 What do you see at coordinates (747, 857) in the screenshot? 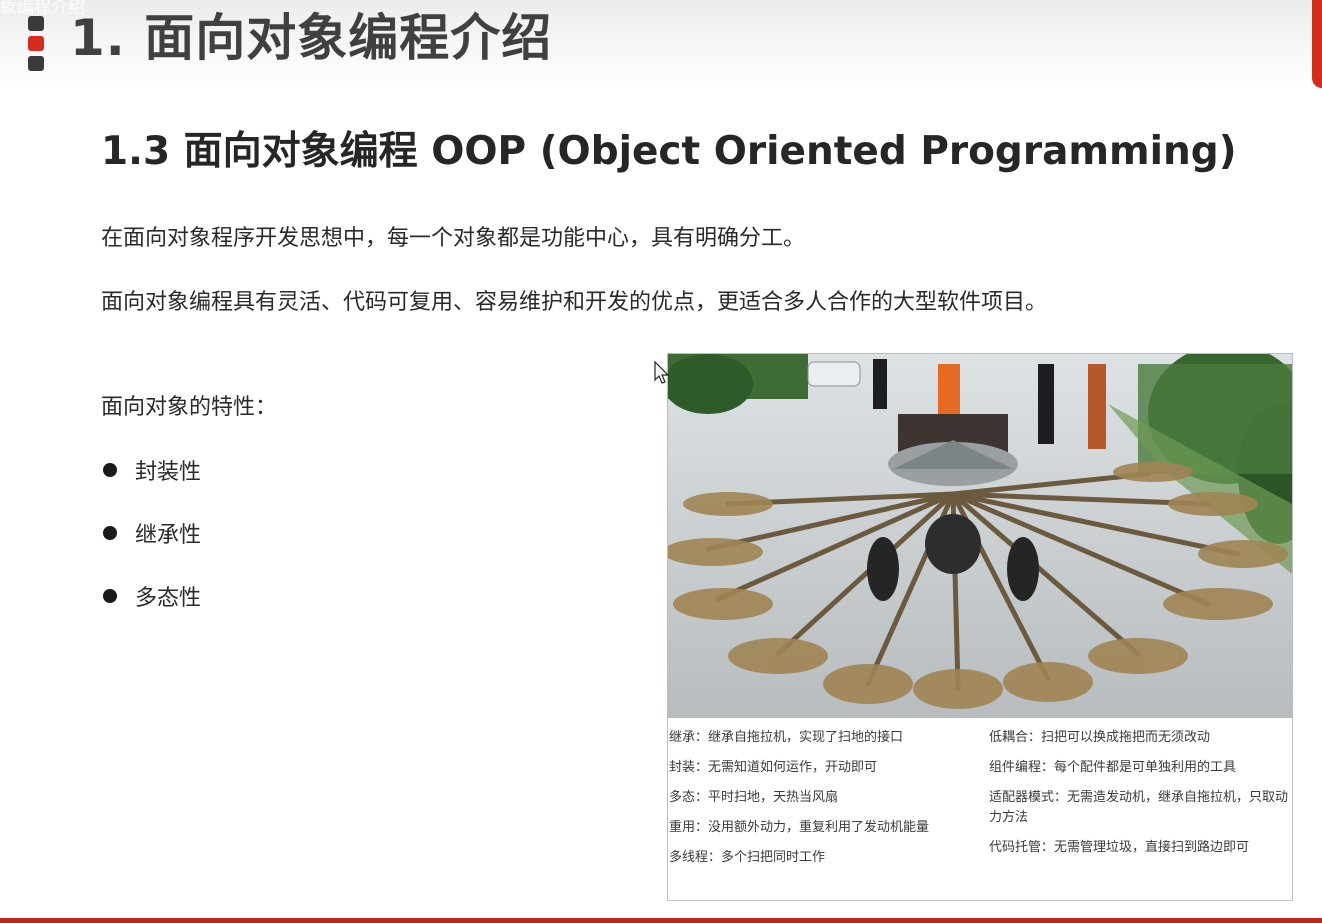
I see `caption: 多线程：多个扫把同时工作` at bounding box center [747, 857].